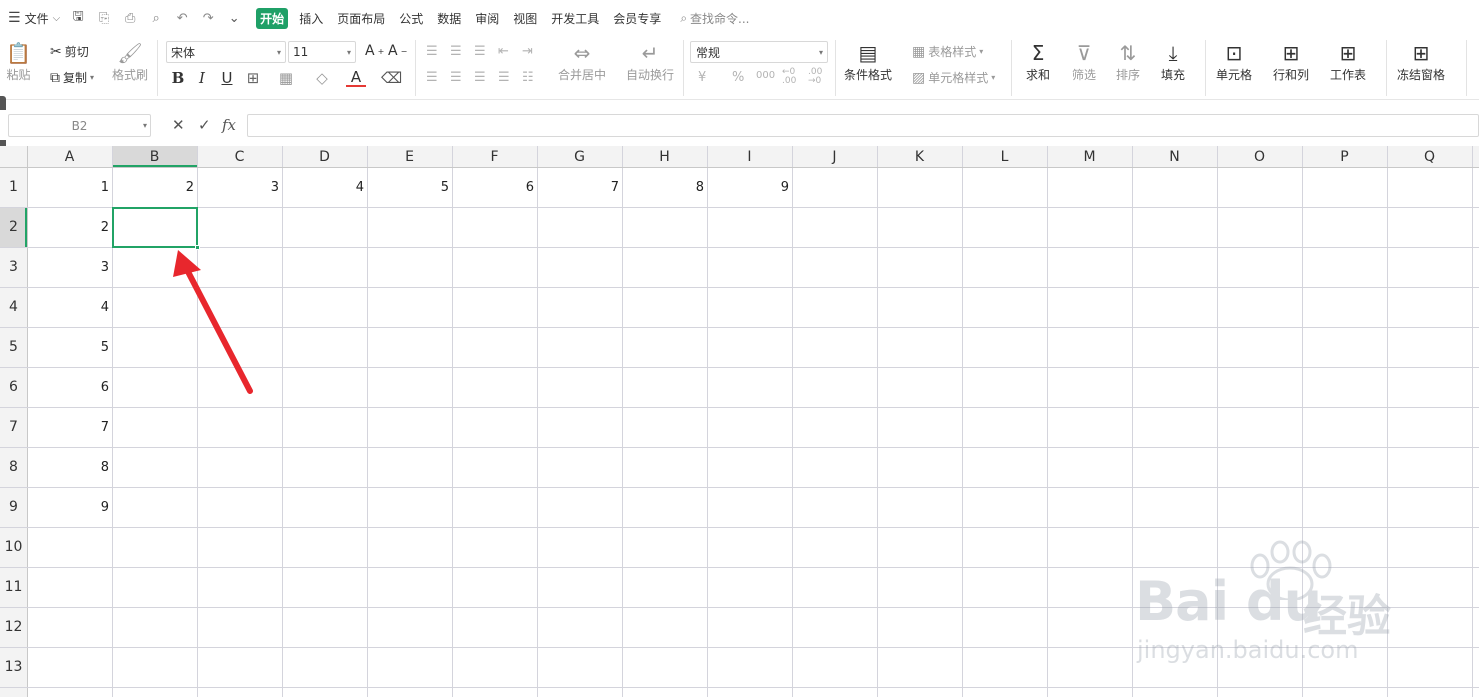 The width and height of the screenshot is (1479, 697). What do you see at coordinates (1234, 61) in the screenshot?
I see `cell-button: ⊡ 单元格` at bounding box center [1234, 61].